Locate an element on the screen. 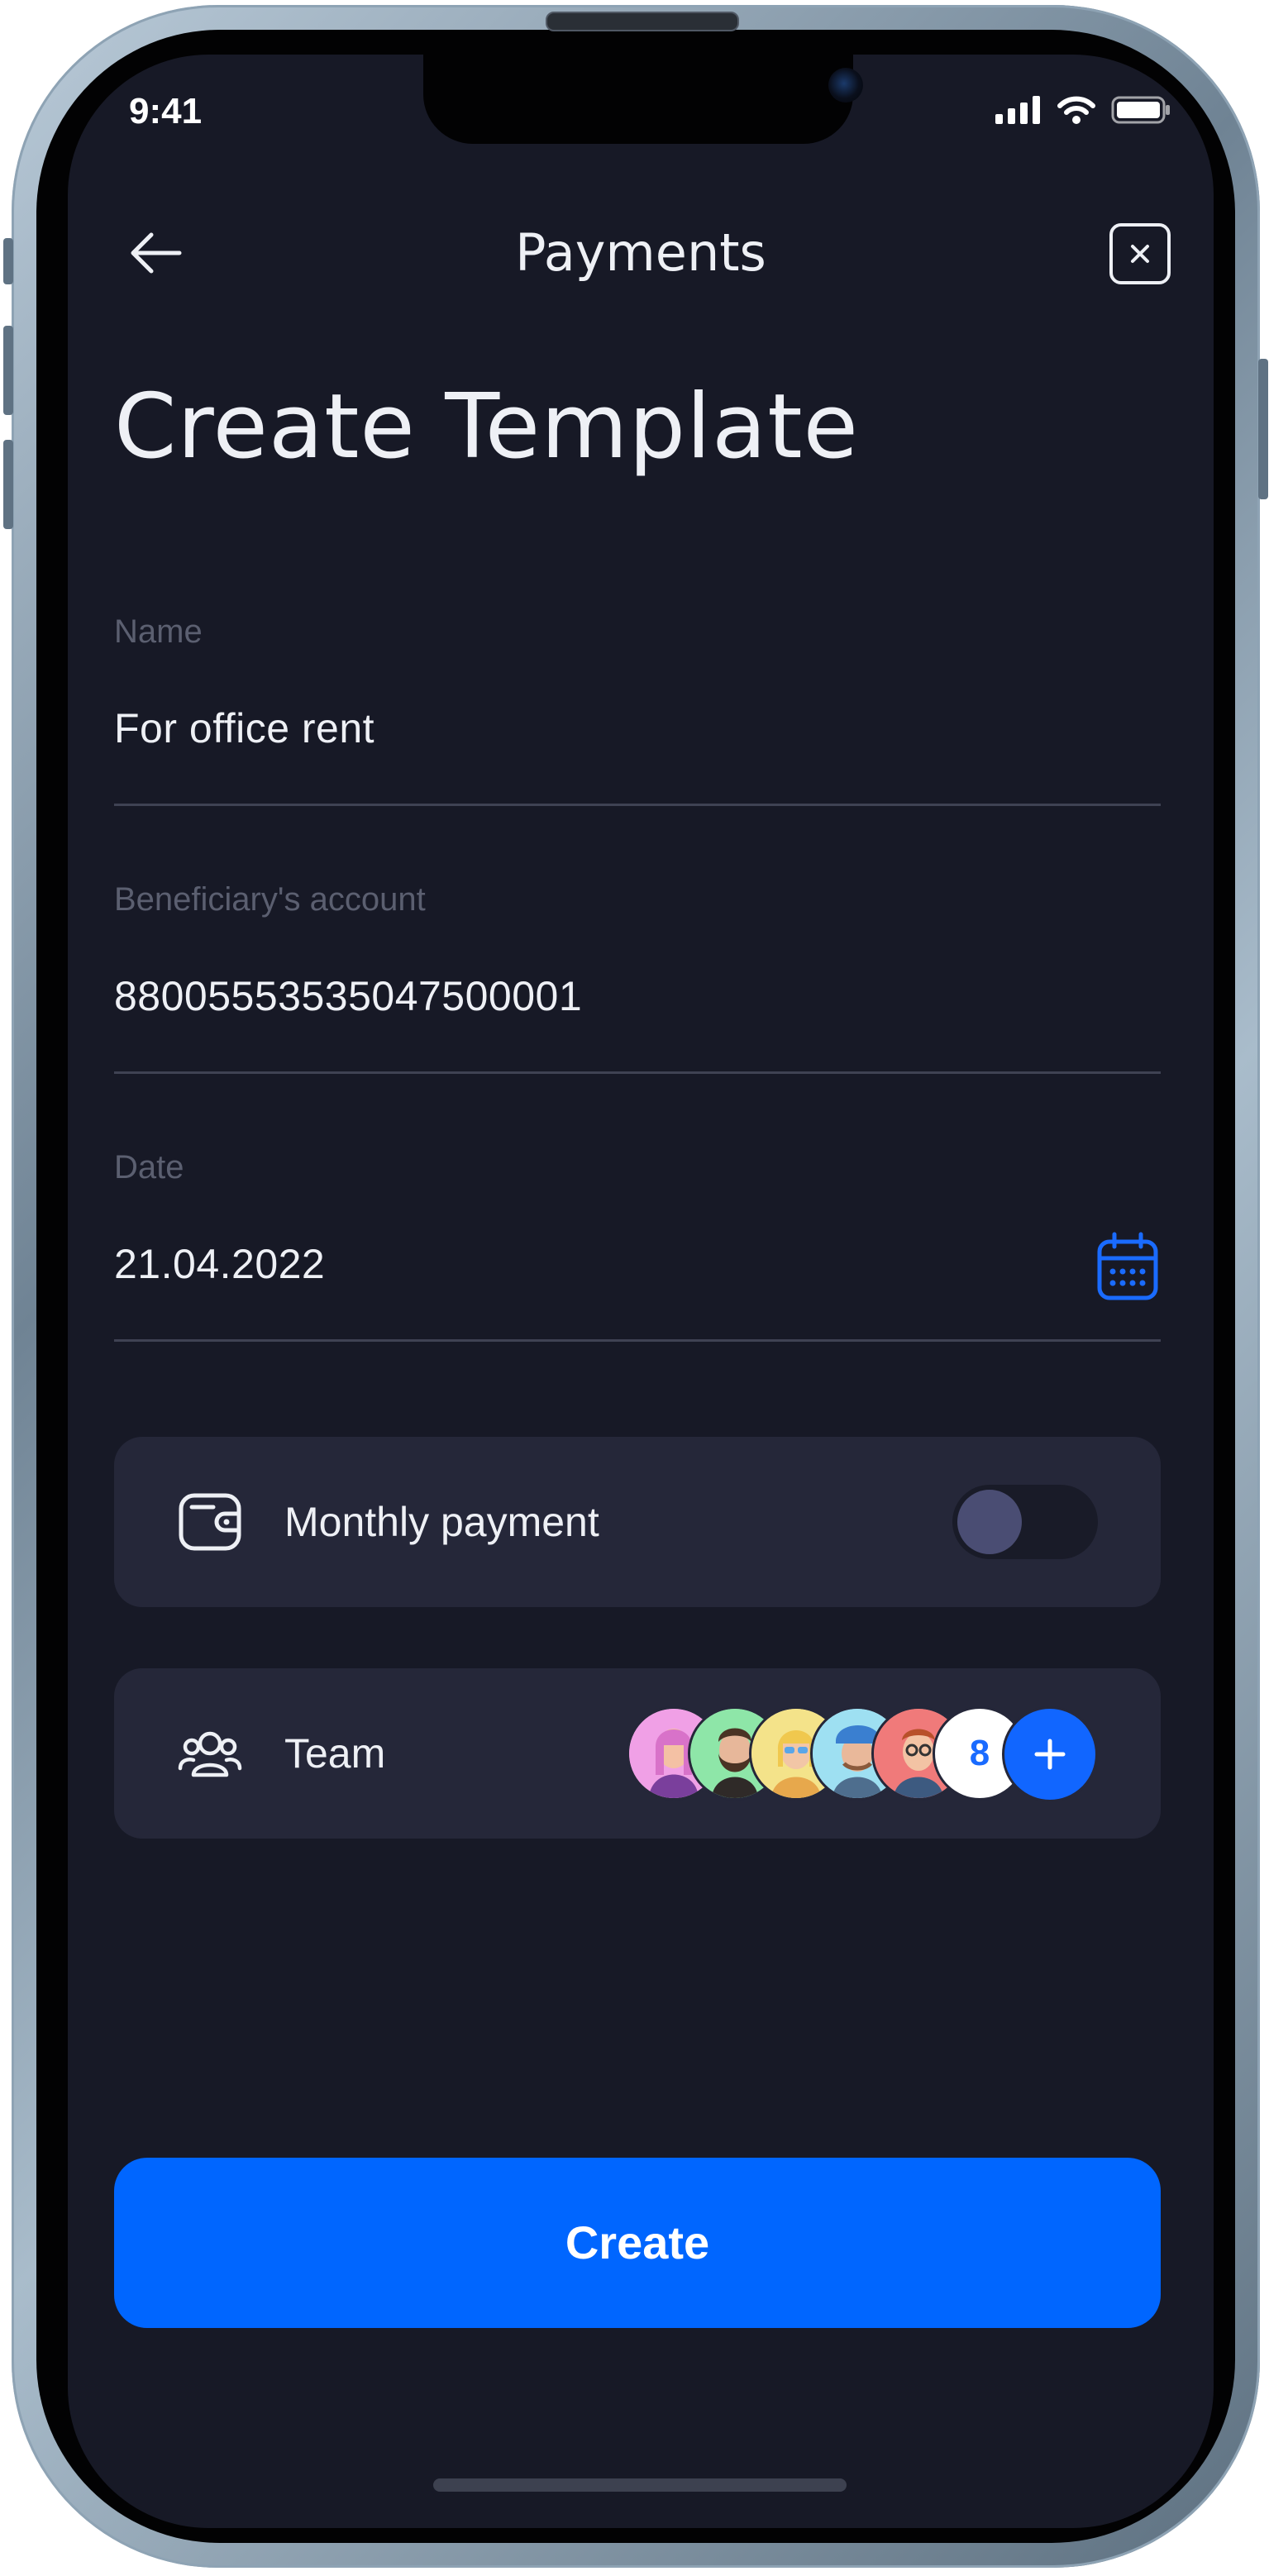 The image size is (1269, 2576). monthly-payment-toggle is located at coordinates (1025, 1522).